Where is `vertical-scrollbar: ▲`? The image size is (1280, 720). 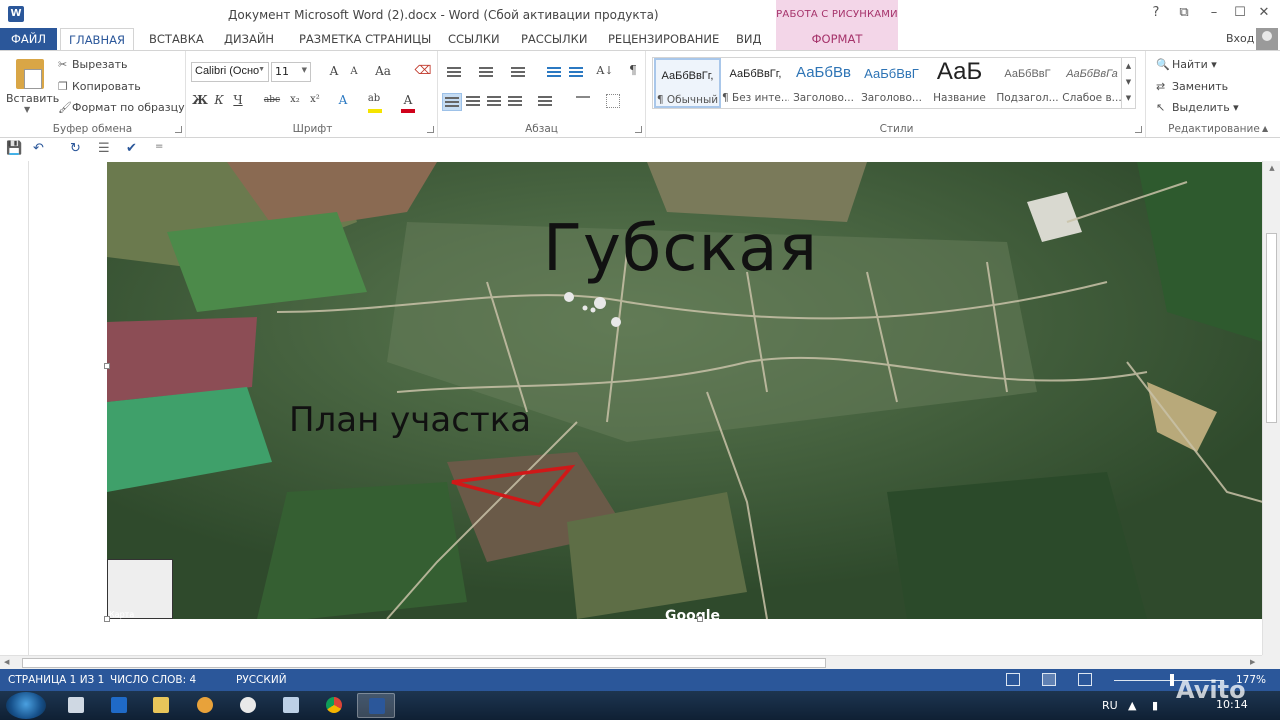
vertical-scrollbar: ▲ is located at coordinates (1271, 408).